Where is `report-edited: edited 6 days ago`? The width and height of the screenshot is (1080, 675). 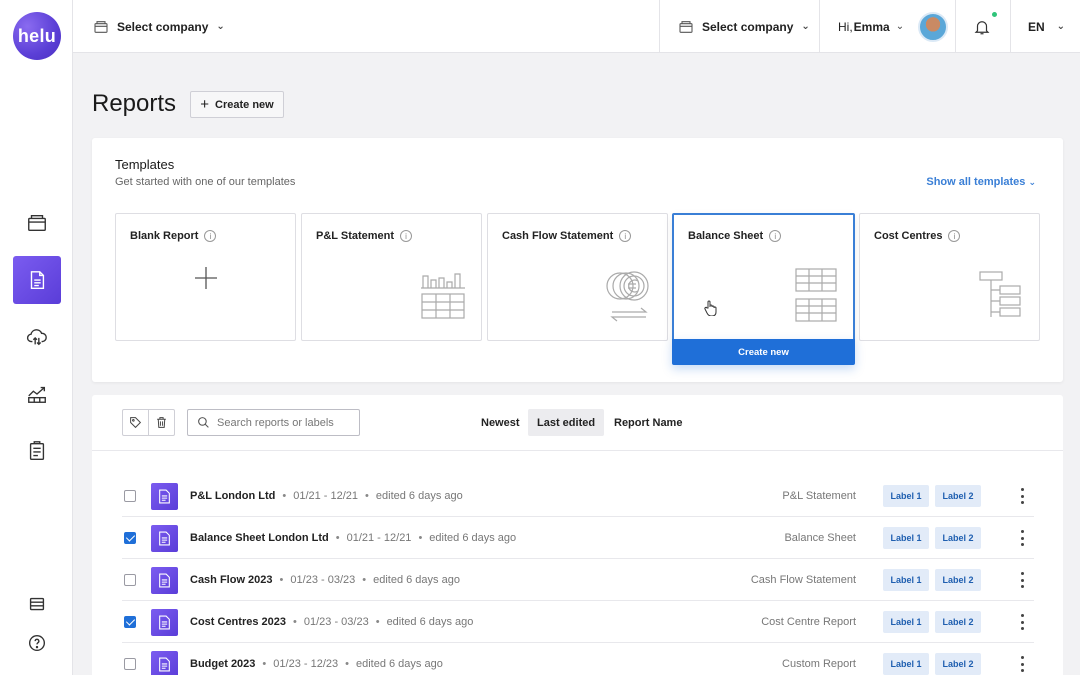
report-edited: edited 6 days ago is located at coordinates (419, 496).